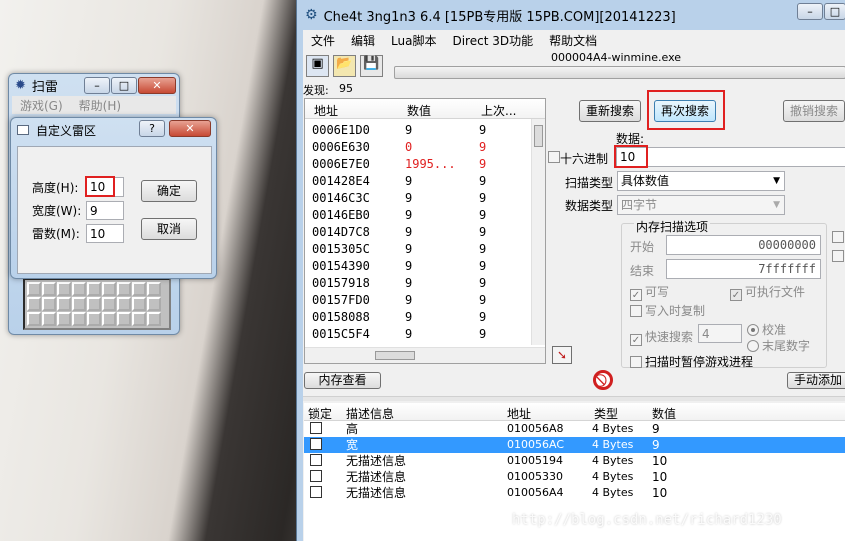  I want to click on pause-game-checkbox: 扫描时暂停游戏进程, so click(691, 361).